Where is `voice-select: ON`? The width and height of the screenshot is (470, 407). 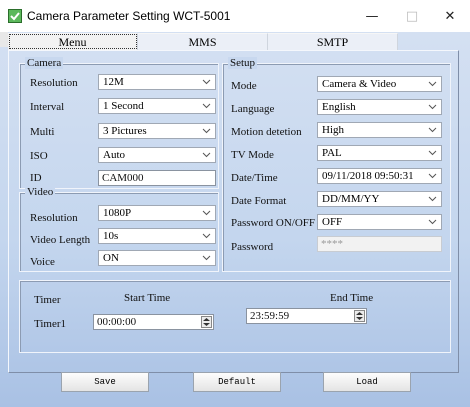 voice-select: ON is located at coordinates (157, 258).